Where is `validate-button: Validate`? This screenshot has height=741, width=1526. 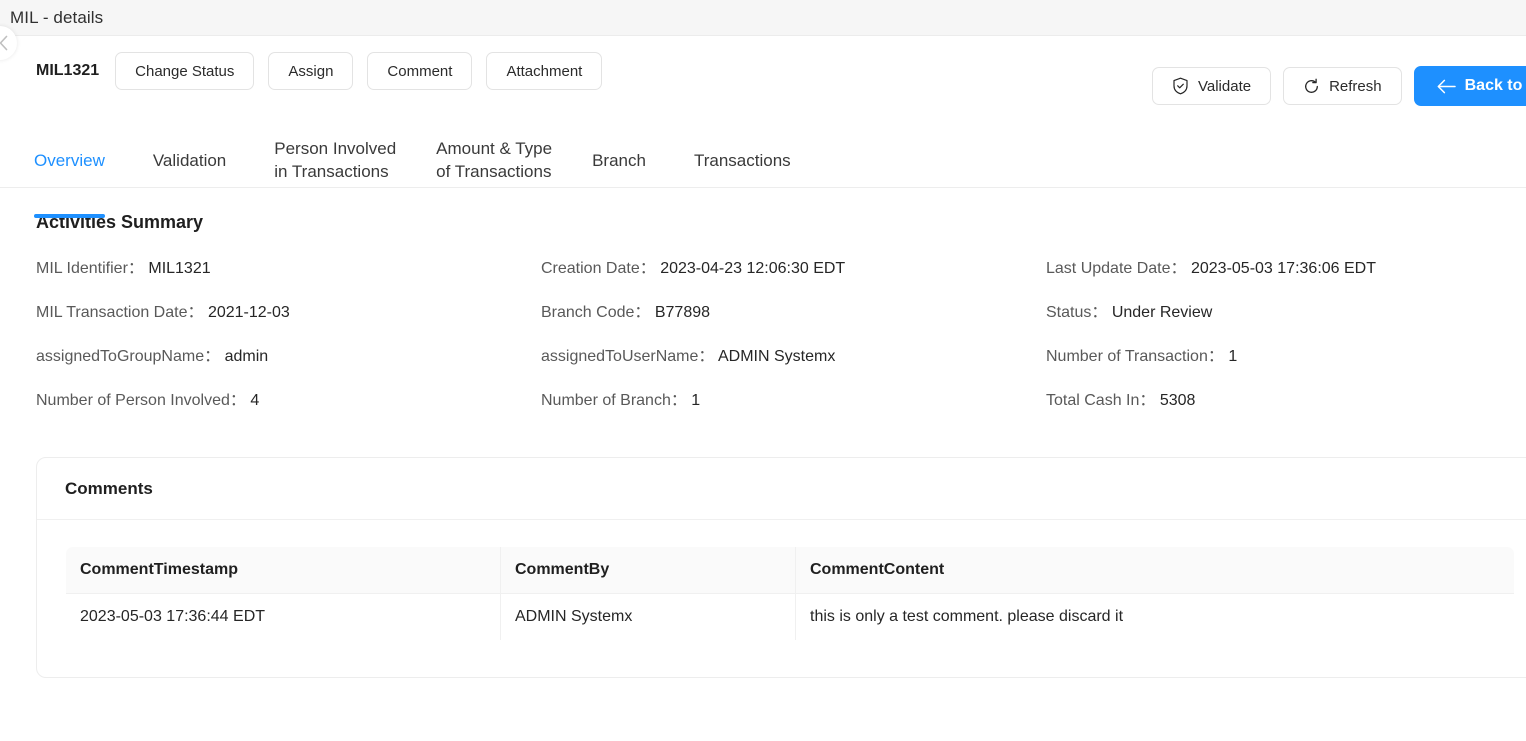 validate-button: Validate is located at coordinates (1211, 86).